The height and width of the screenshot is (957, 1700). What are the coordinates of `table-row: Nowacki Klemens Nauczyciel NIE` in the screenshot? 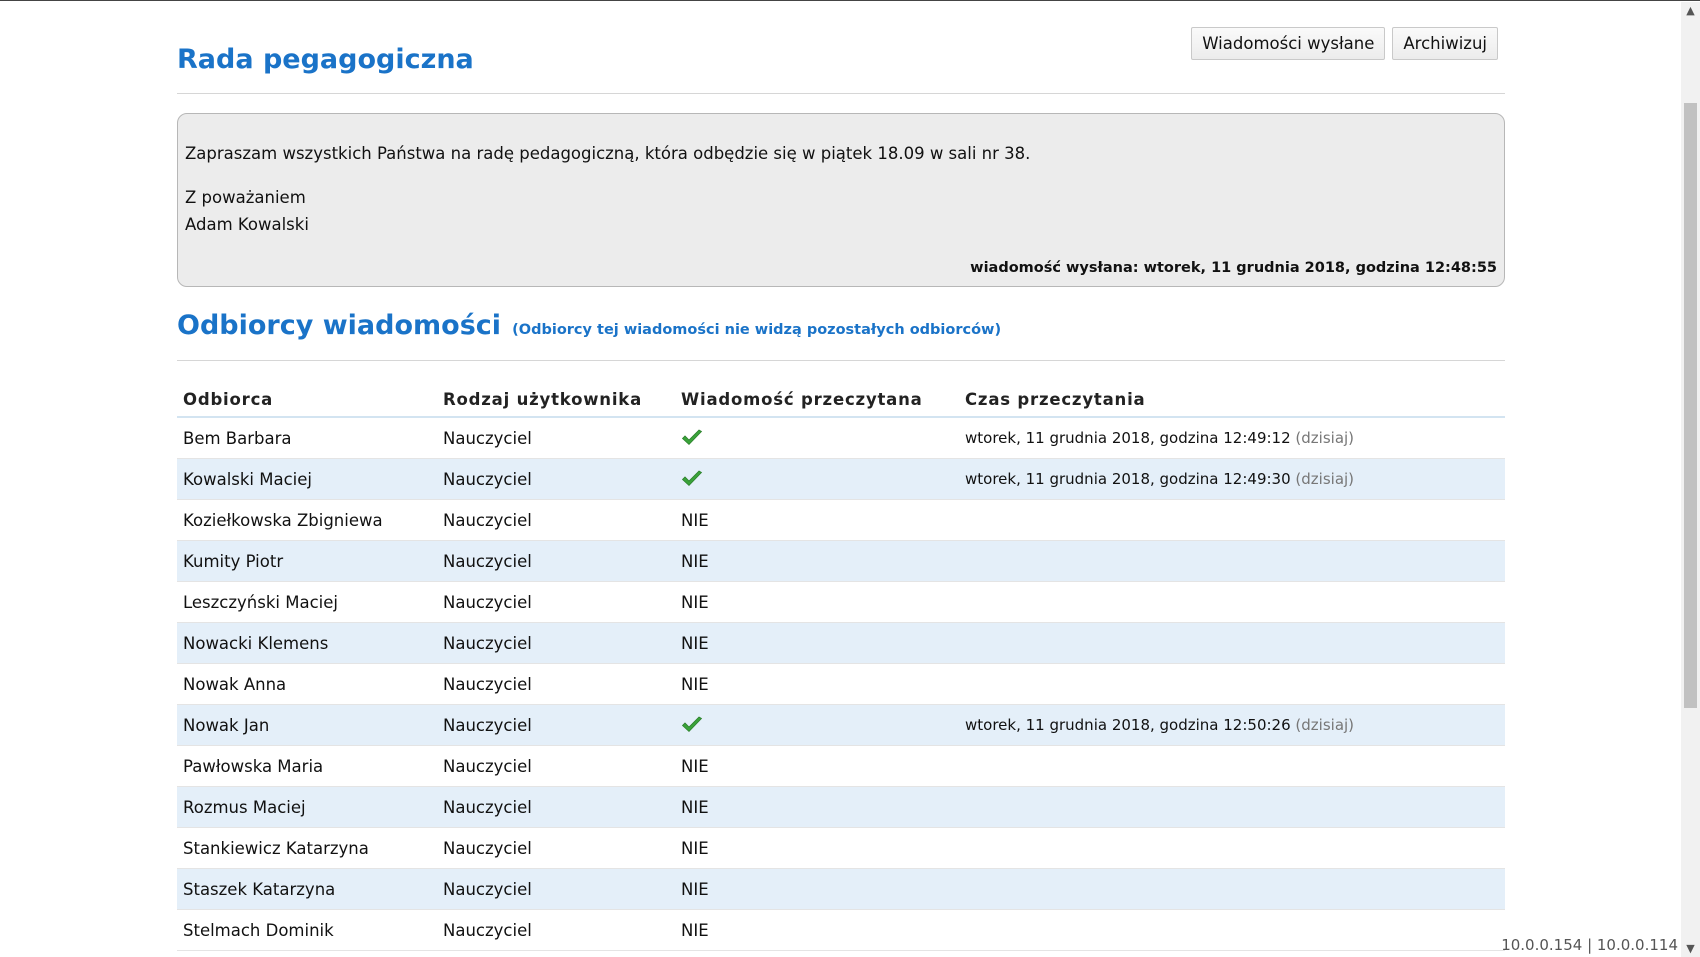 It's located at (841, 643).